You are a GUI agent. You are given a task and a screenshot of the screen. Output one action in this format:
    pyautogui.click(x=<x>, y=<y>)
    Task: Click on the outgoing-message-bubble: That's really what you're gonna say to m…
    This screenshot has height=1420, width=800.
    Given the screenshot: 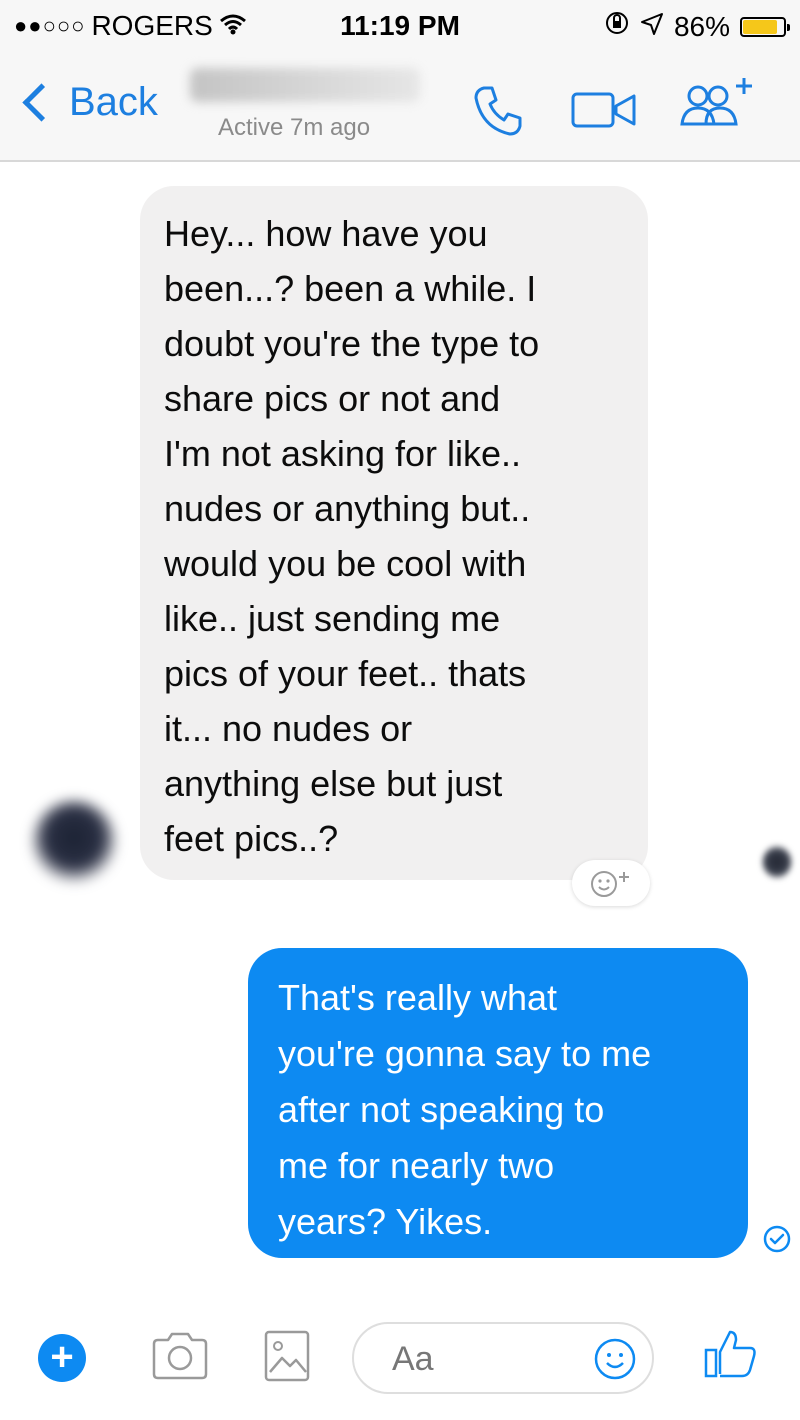 What is the action you would take?
    pyautogui.click(x=498, y=1103)
    